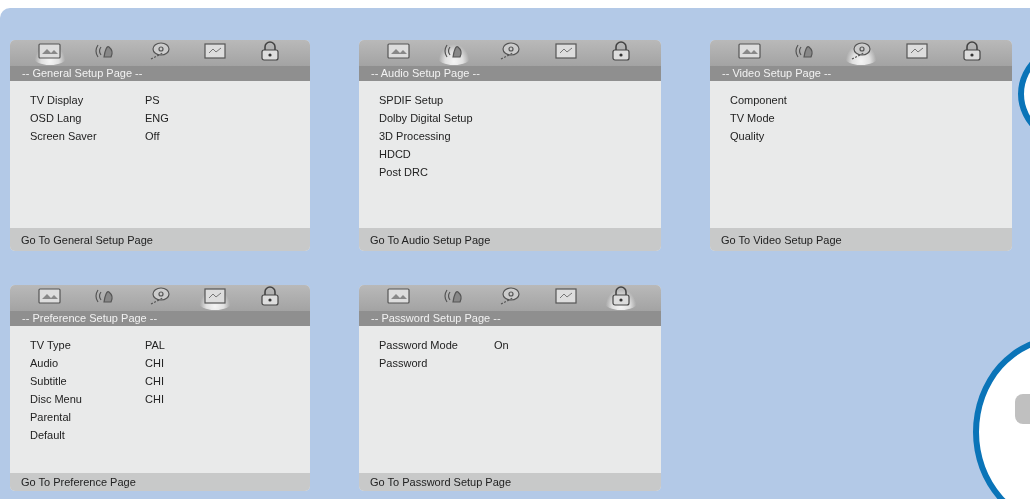 The width and height of the screenshot is (1030, 499). I want to click on setting-value: ENG, so click(157, 118).